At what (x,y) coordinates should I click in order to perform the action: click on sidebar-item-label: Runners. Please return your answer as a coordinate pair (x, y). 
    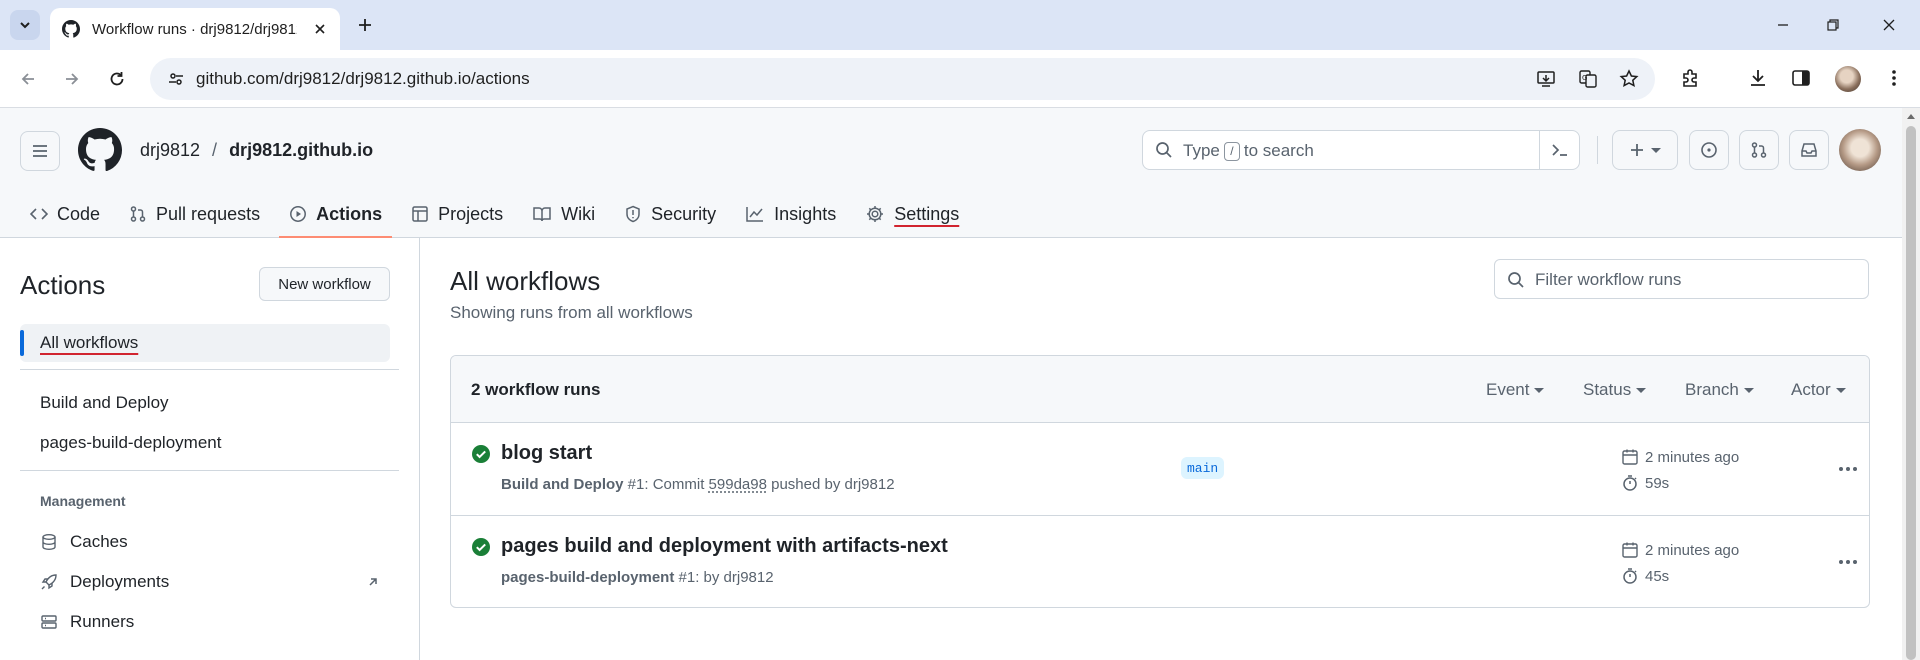
    Looking at the image, I should click on (102, 621).